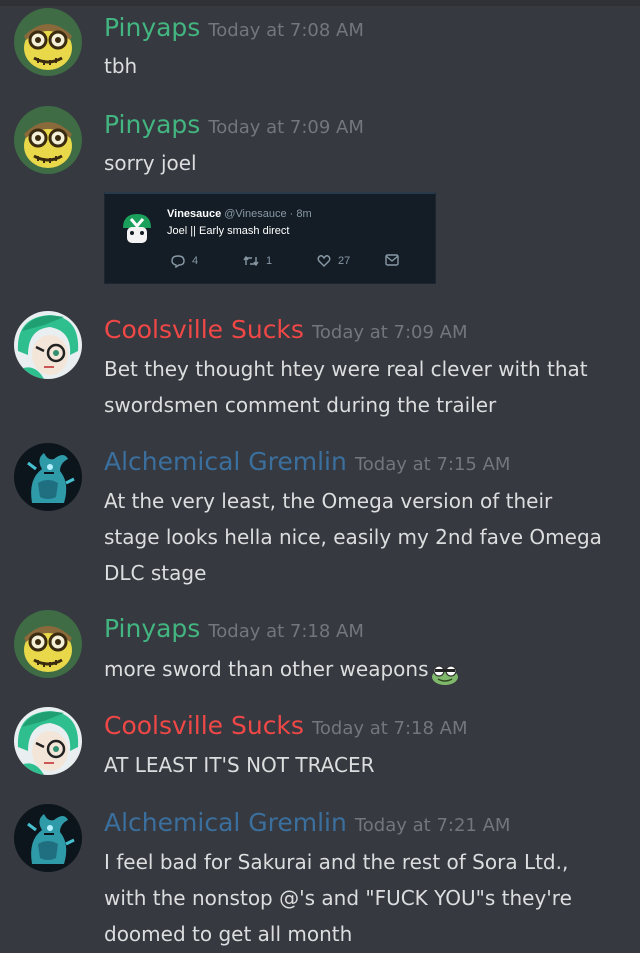 This screenshot has width=640, height=953. I want to click on top-divider, so click(320, 3).